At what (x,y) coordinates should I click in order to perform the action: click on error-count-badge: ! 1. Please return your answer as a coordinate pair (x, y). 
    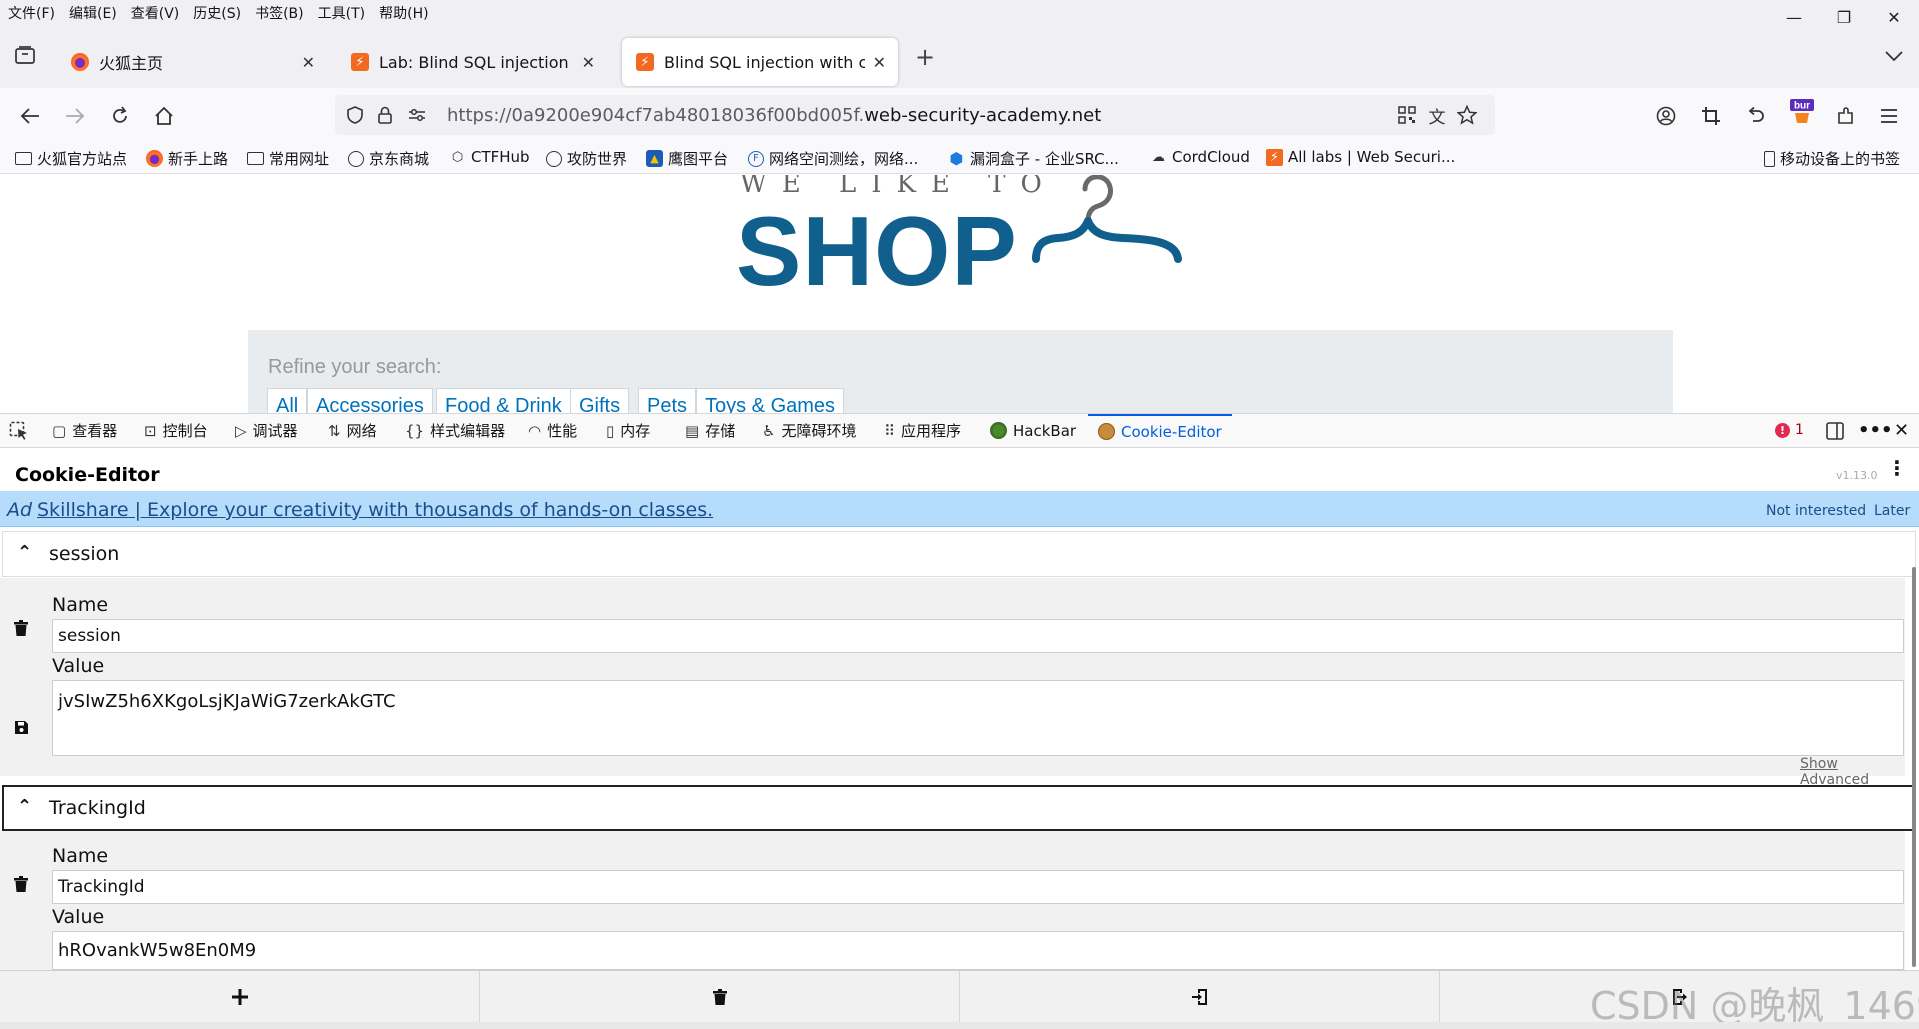
    Looking at the image, I should click on (1789, 430).